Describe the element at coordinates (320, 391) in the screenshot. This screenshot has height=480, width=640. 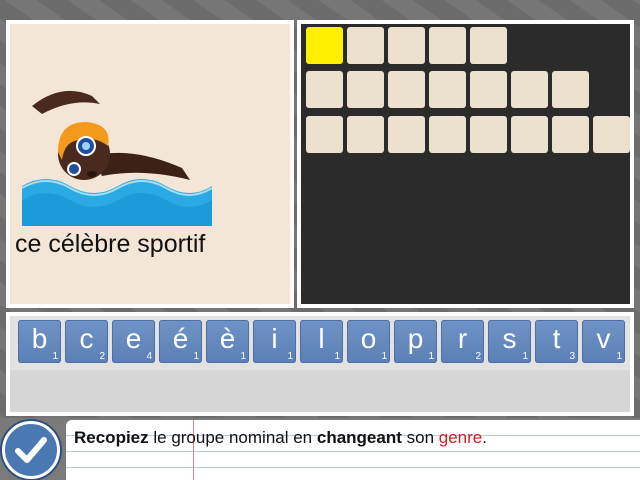
I see `tiles-drop-area` at that location.